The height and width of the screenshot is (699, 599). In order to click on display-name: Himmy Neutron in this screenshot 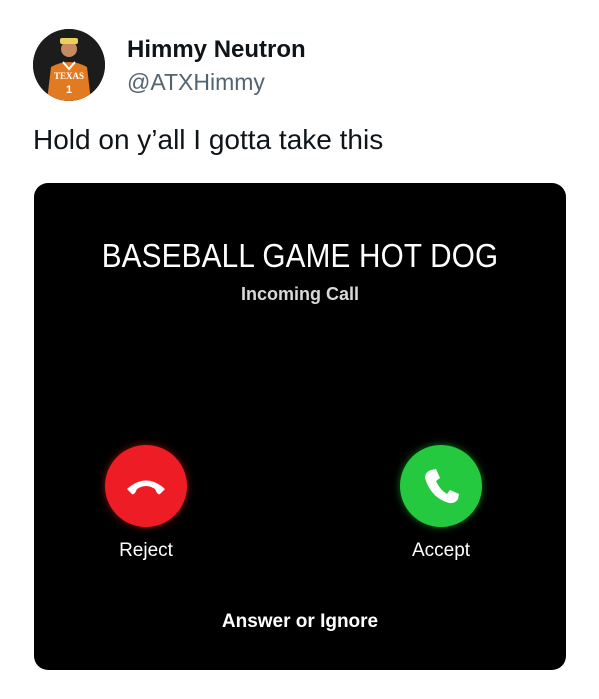, I will do `click(216, 50)`.